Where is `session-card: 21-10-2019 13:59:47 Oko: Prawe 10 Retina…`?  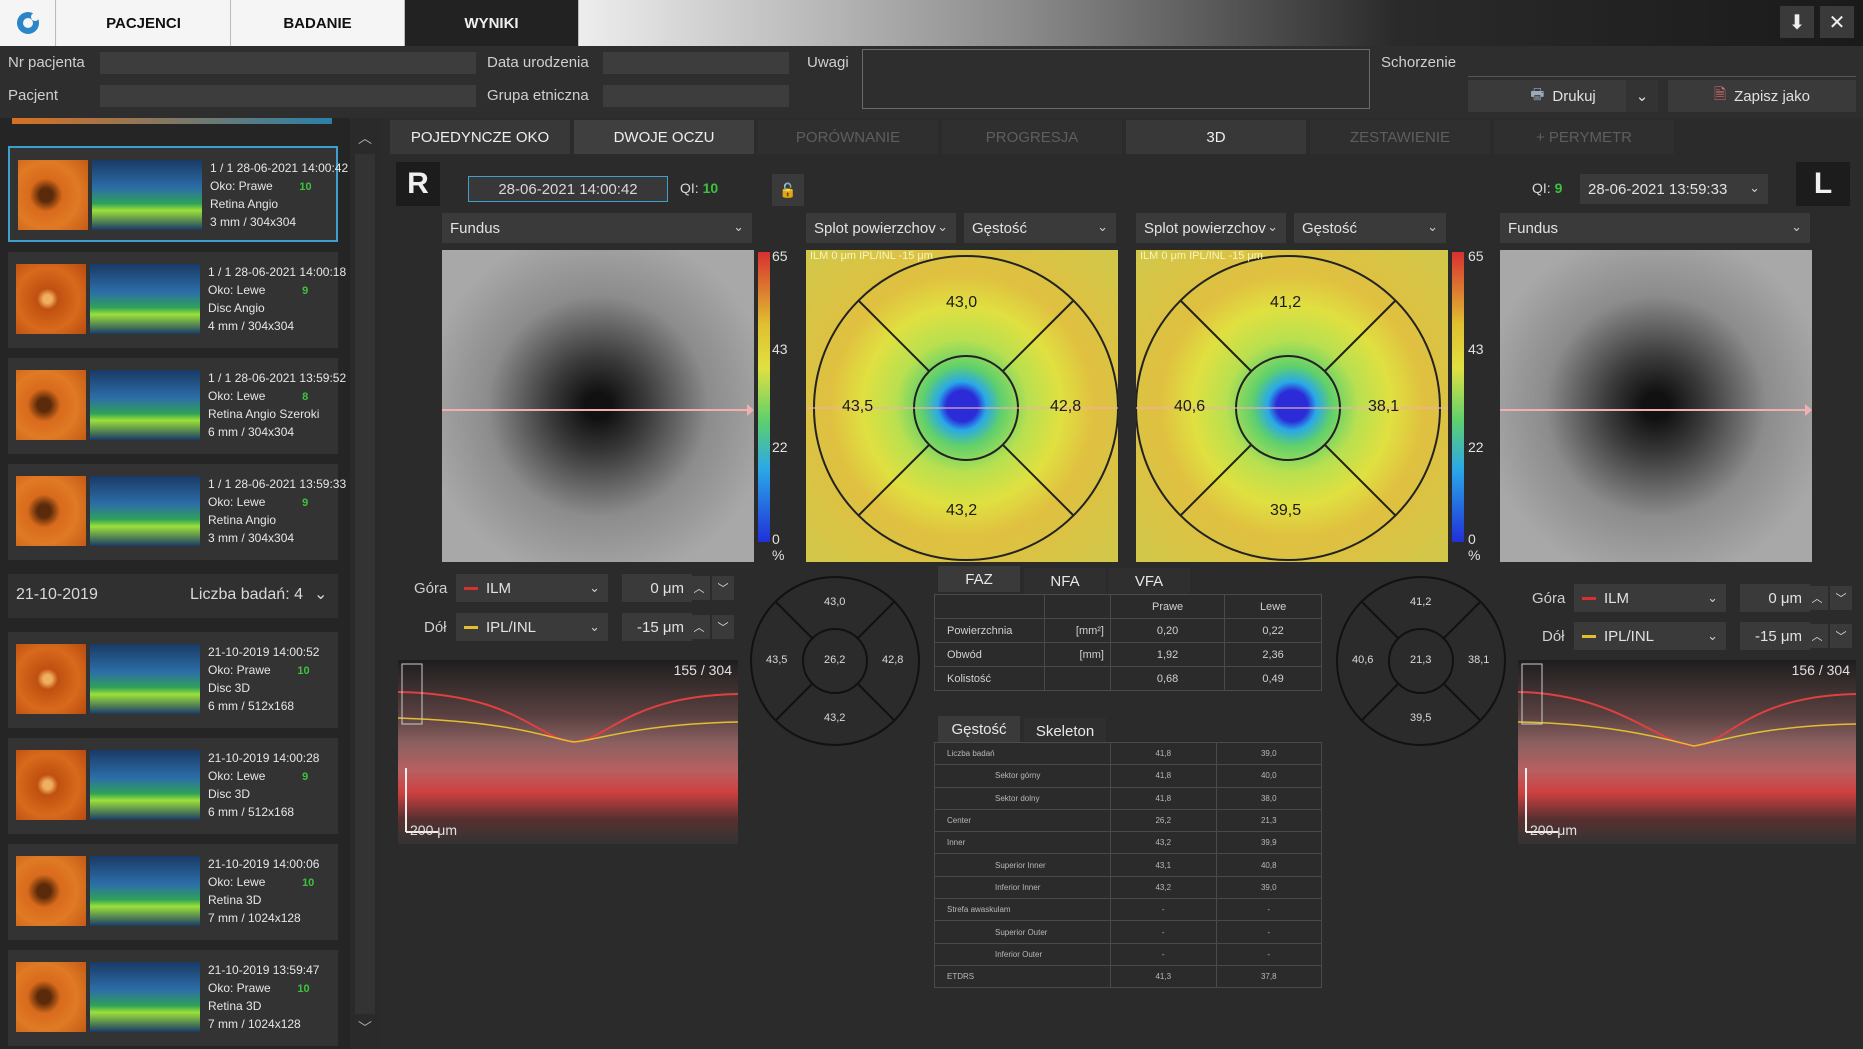 session-card: 21-10-2019 13:59:47 Oko: Prawe 10 Retina… is located at coordinates (173, 998).